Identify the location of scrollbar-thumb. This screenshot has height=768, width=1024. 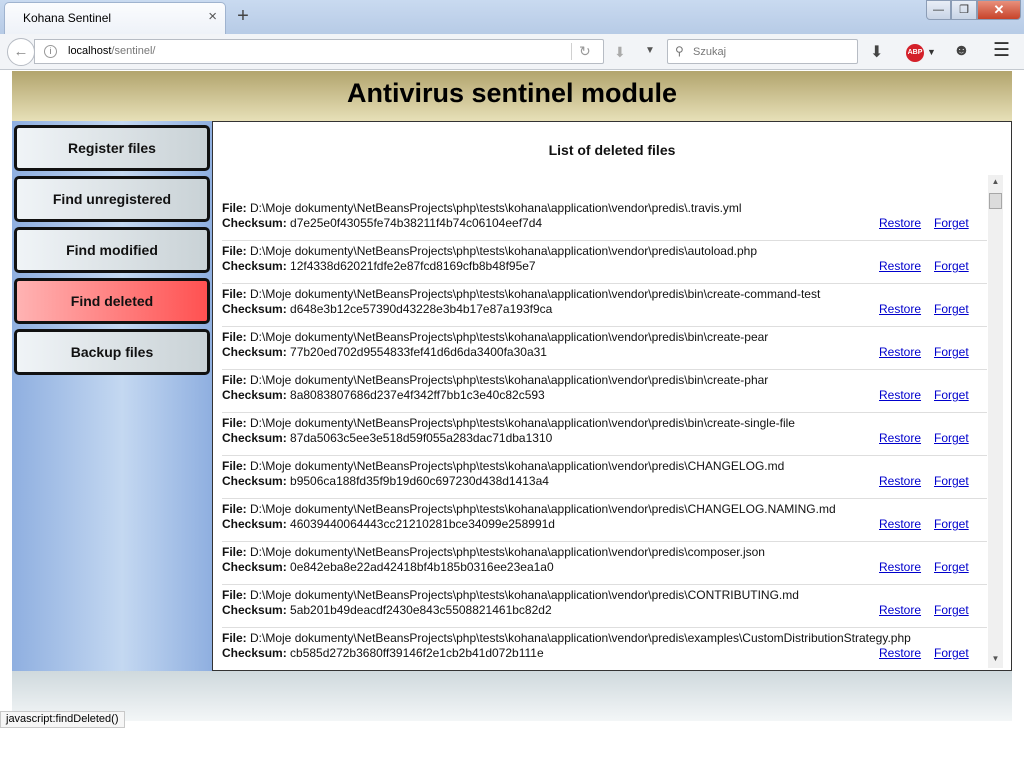
(995, 201).